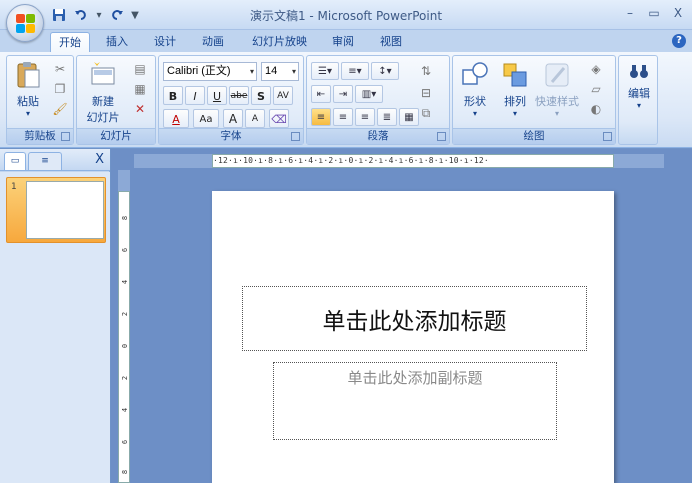 This screenshot has width=692, height=483. I want to click on title-placeholder: 单击此处添加标题, so click(414, 318).